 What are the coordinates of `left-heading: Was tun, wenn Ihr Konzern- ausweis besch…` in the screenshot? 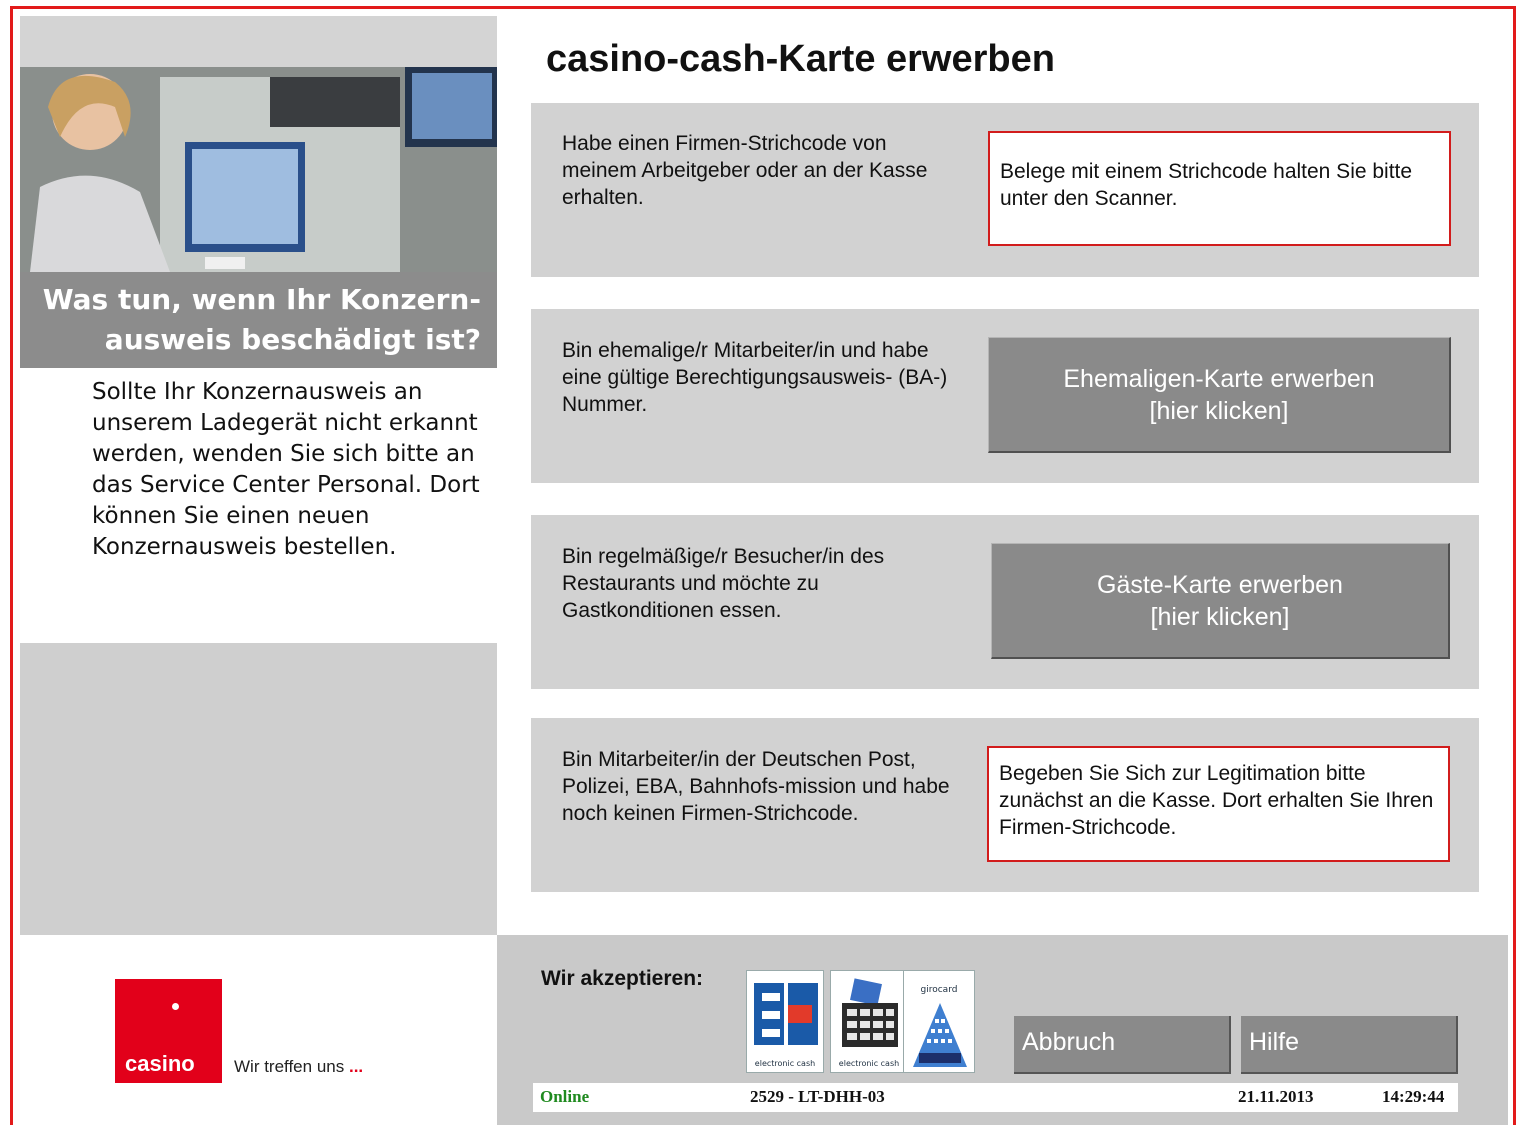 It's located at (261, 319).